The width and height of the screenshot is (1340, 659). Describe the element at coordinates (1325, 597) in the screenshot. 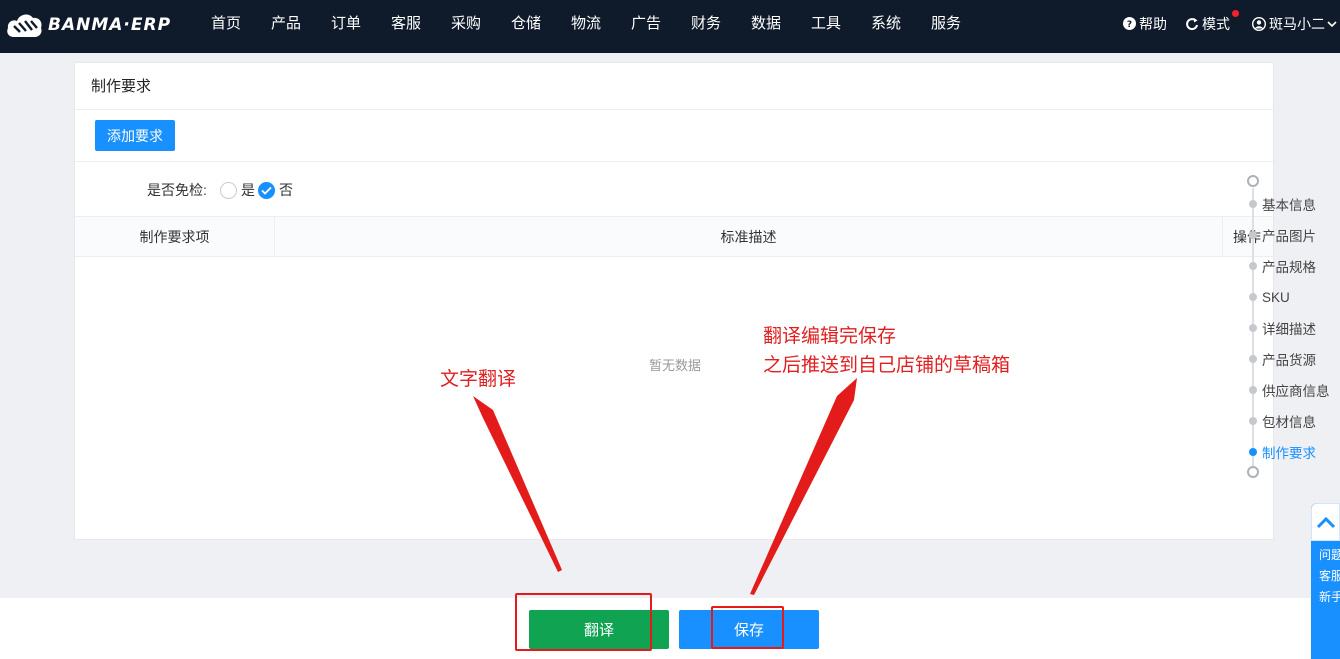

I see `feedback-item-guide: 新手必看` at that location.